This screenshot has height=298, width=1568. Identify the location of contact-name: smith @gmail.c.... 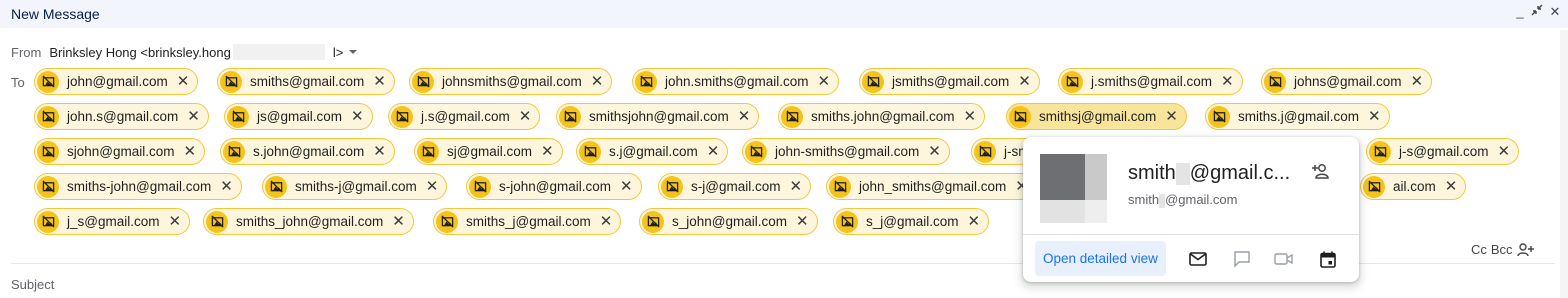
(1209, 173).